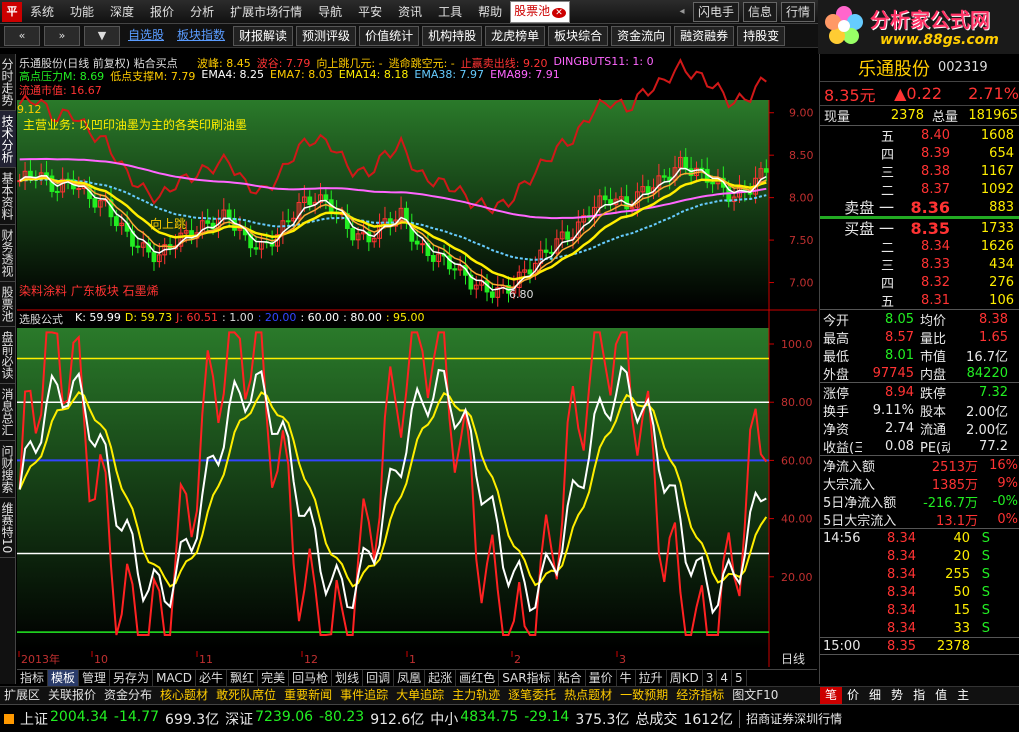 The image size is (1019, 732). Describe the element at coordinates (8, 196) in the screenshot. I see `left-tab-2: 基本资料` at that location.